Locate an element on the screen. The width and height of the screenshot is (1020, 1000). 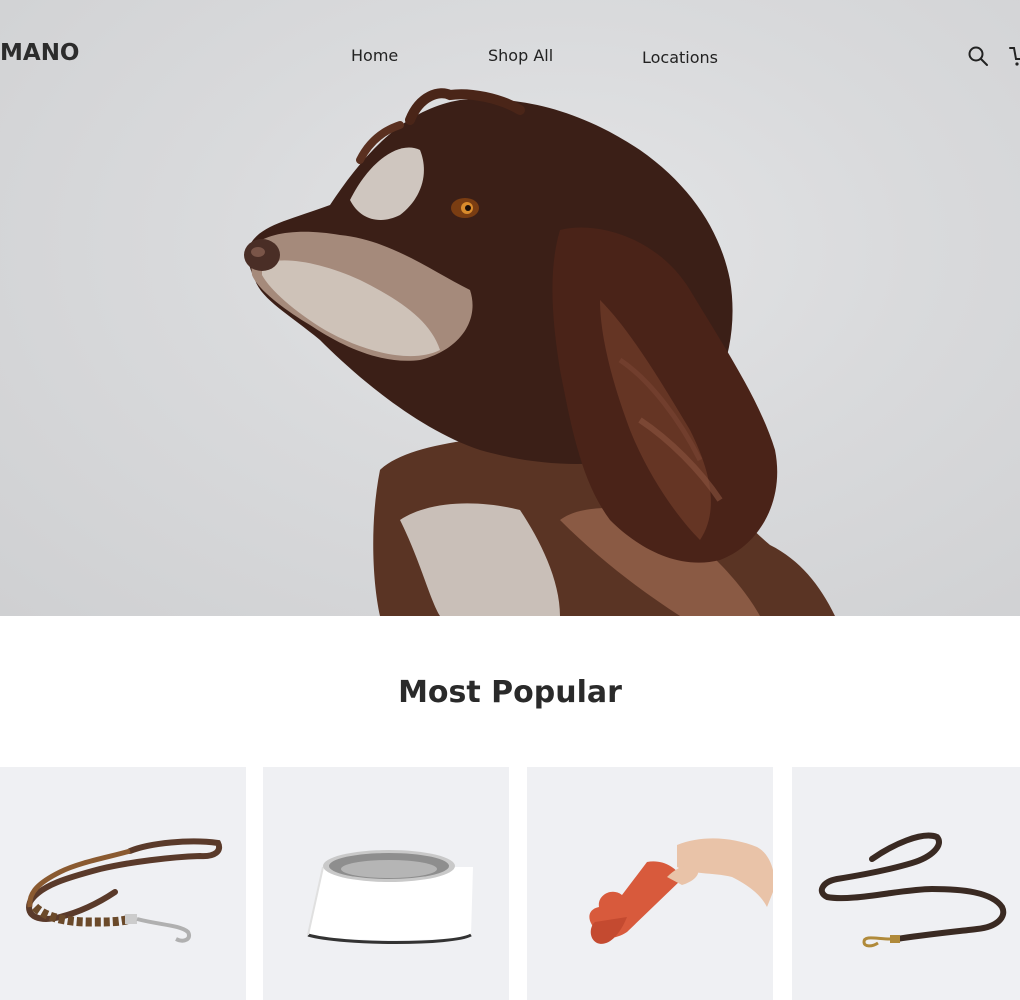
search-icon is located at coordinates (978, 56).